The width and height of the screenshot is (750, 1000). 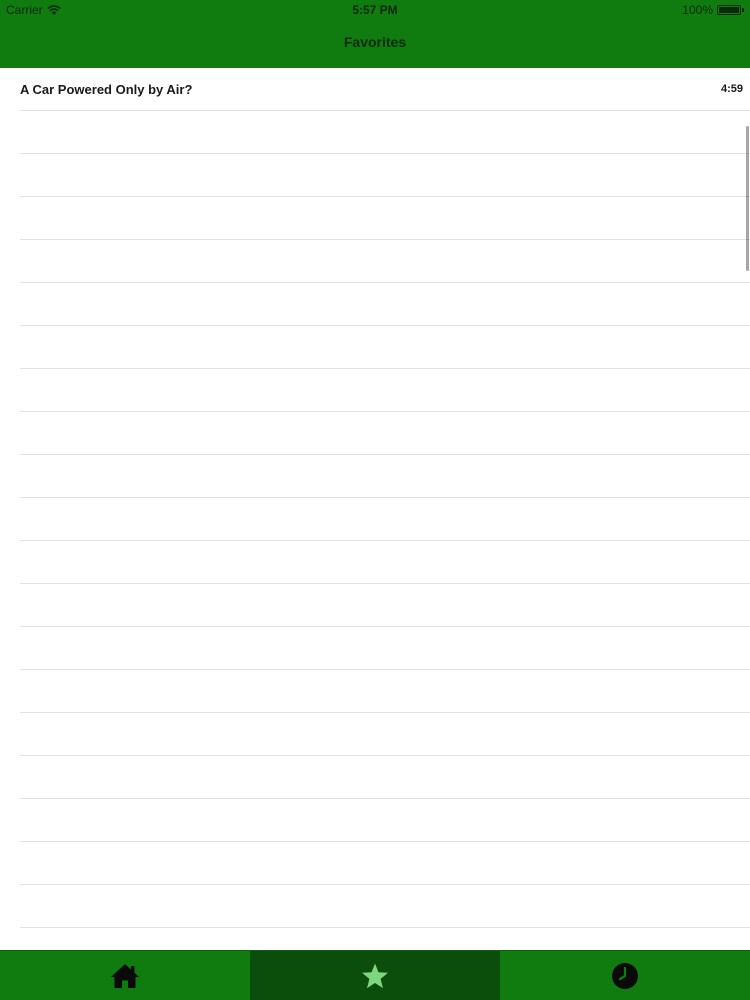 I want to click on battery-icon, so click(x=729, y=10).